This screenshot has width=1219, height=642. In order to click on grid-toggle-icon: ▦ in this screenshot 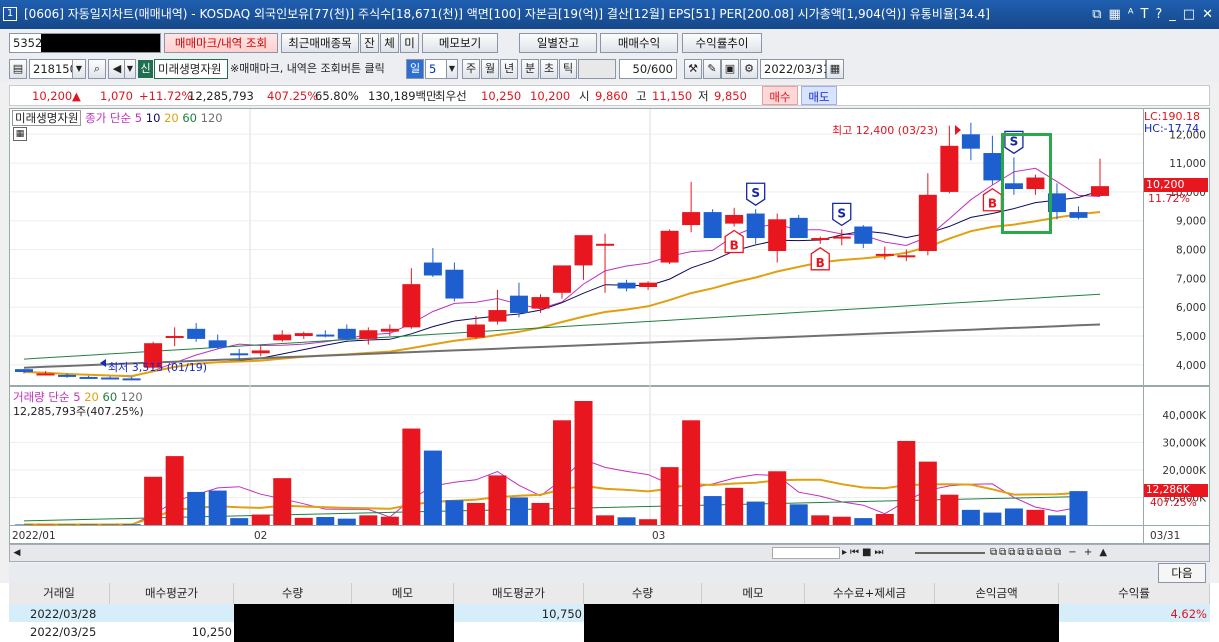, I will do `click(20, 134)`.